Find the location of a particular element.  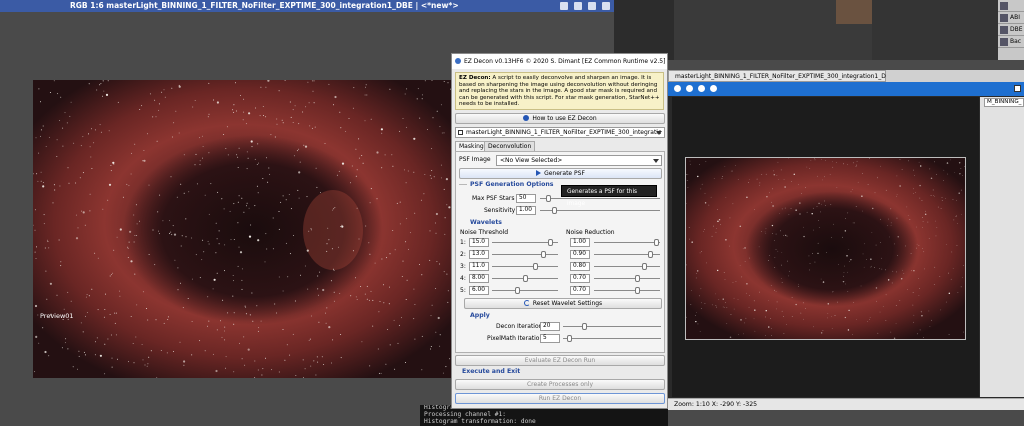

side-item: DBE is located at coordinates (1011, 30).